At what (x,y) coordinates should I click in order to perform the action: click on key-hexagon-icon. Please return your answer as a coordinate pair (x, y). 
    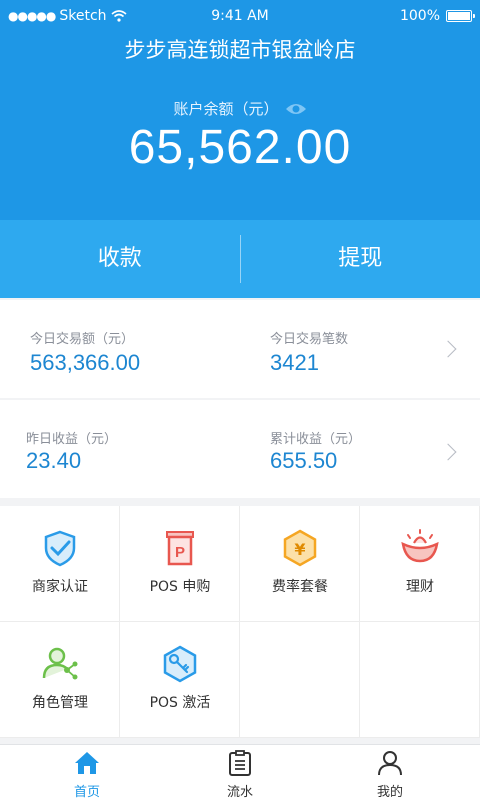
    Looking at the image, I should click on (180, 664).